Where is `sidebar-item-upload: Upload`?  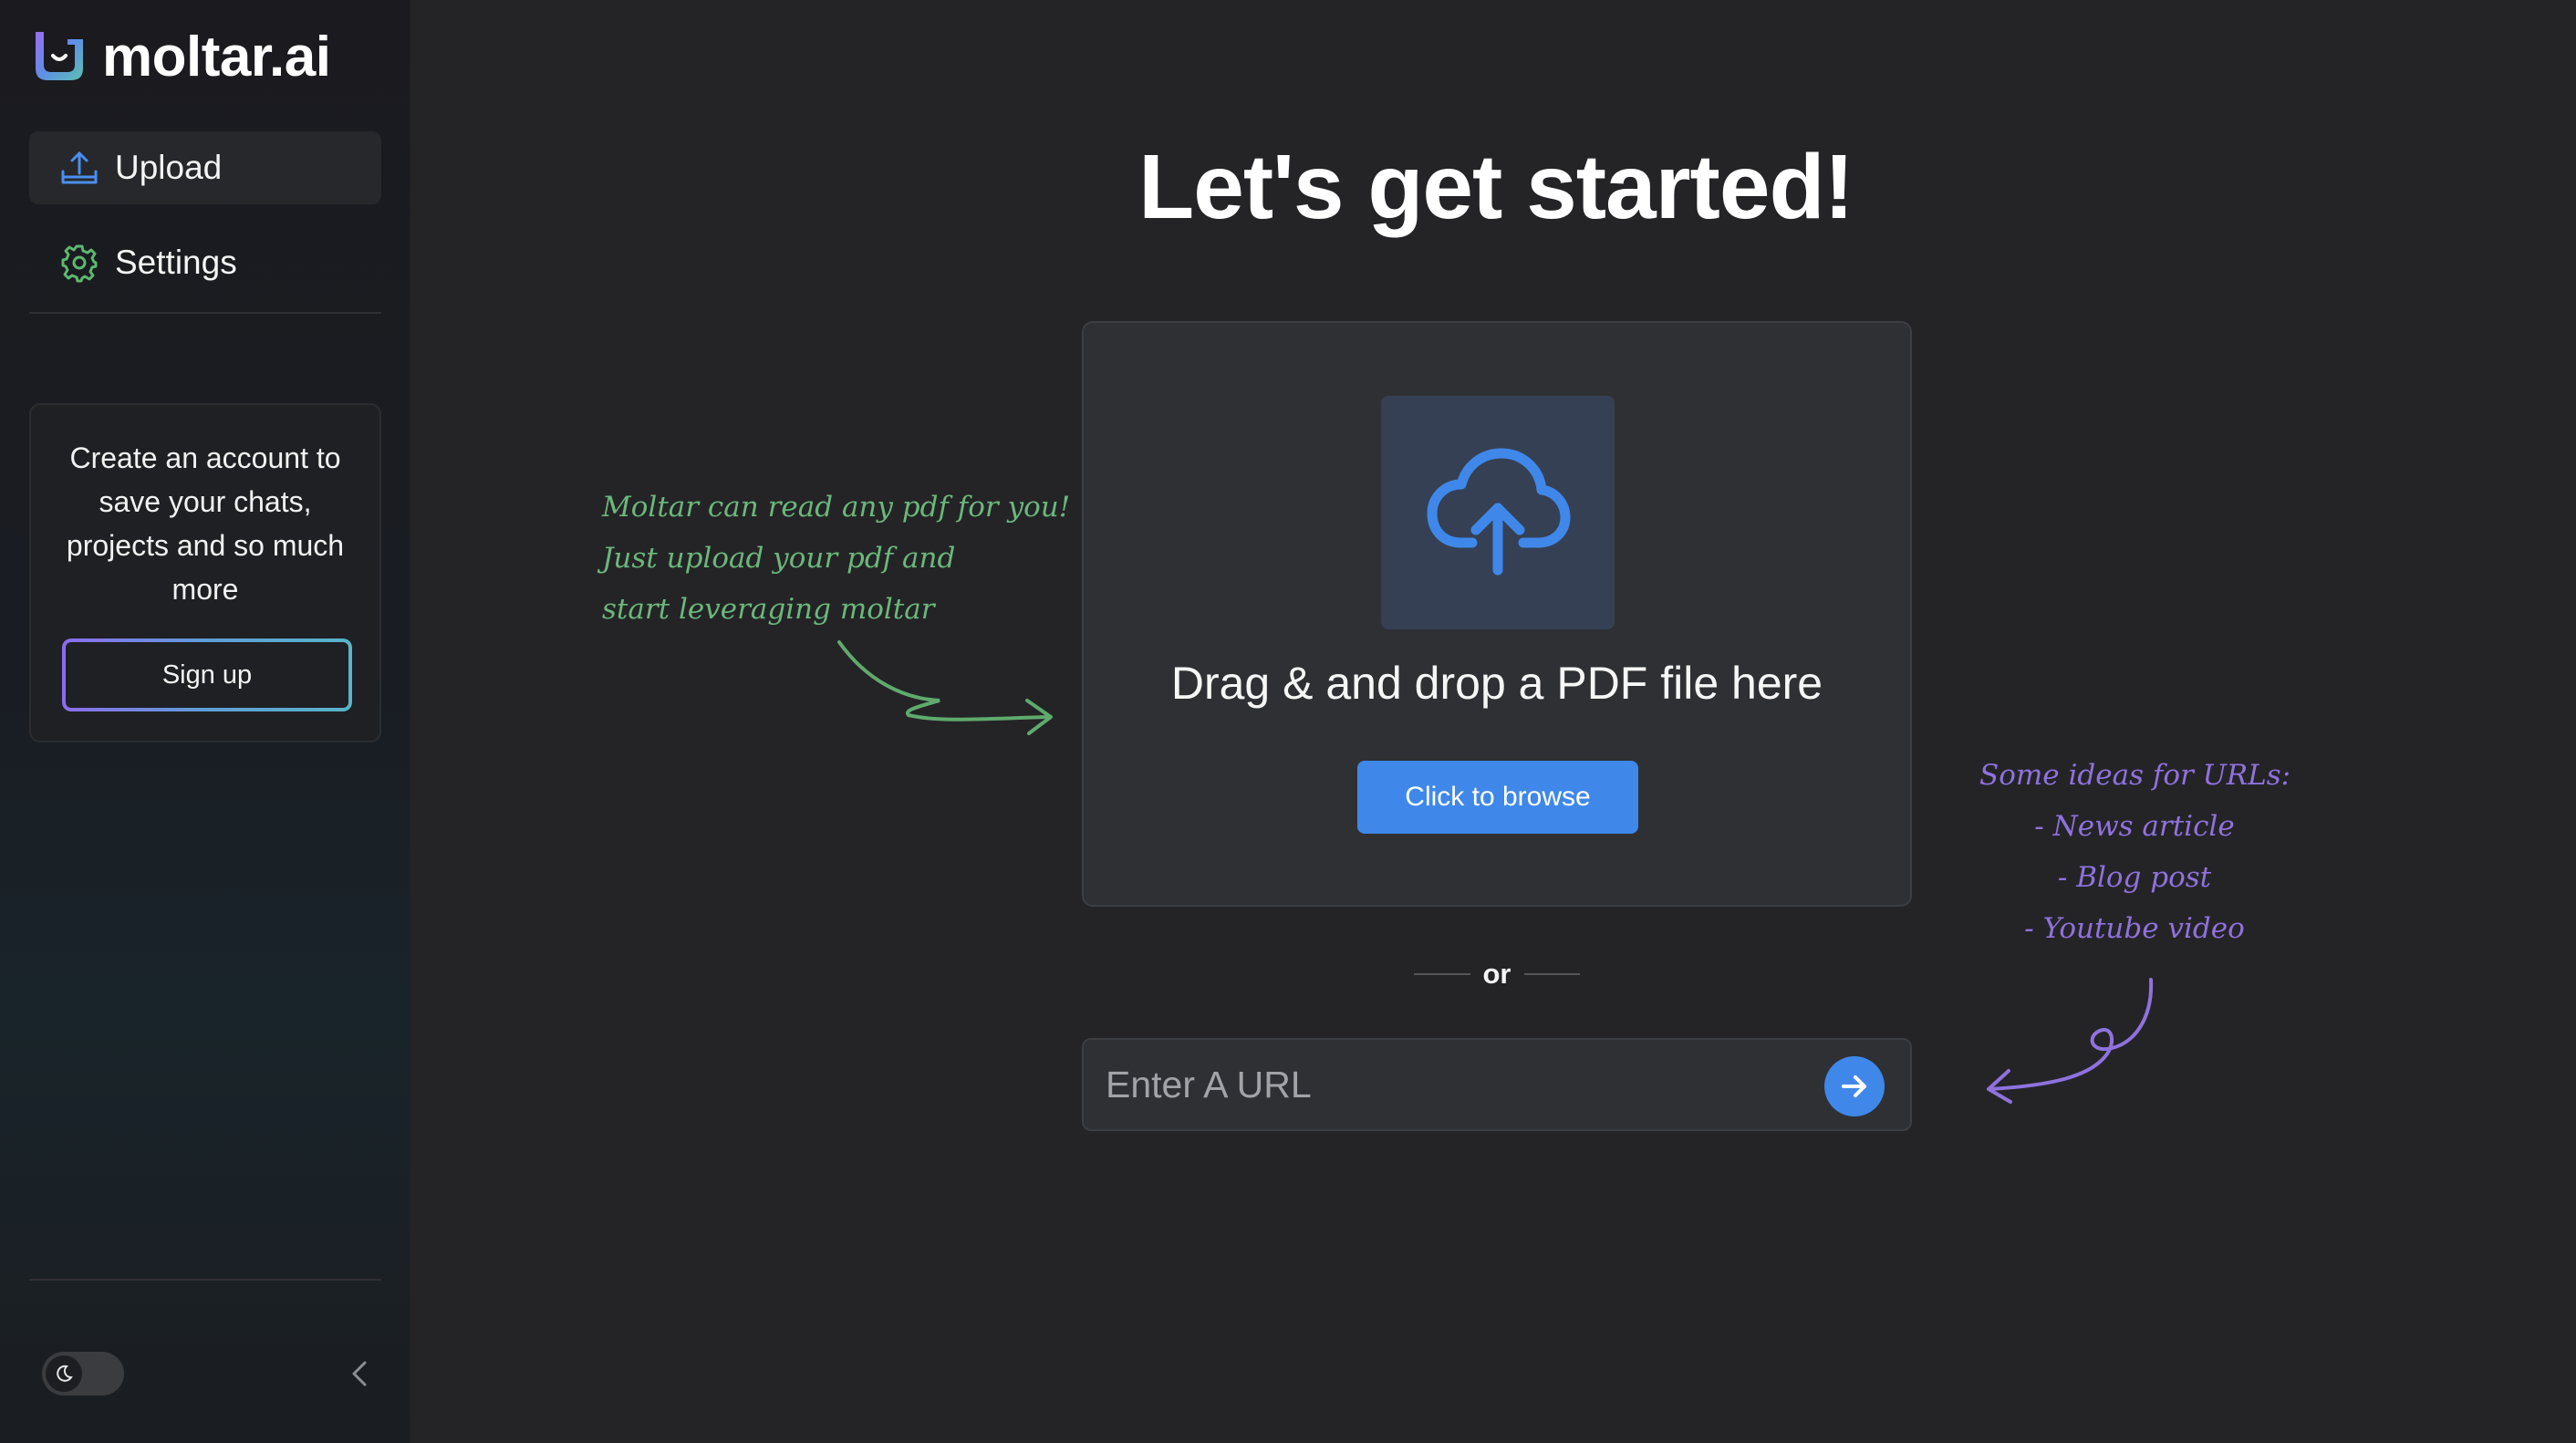 sidebar-item-upload: Upload is located at coordinates (205, 167).